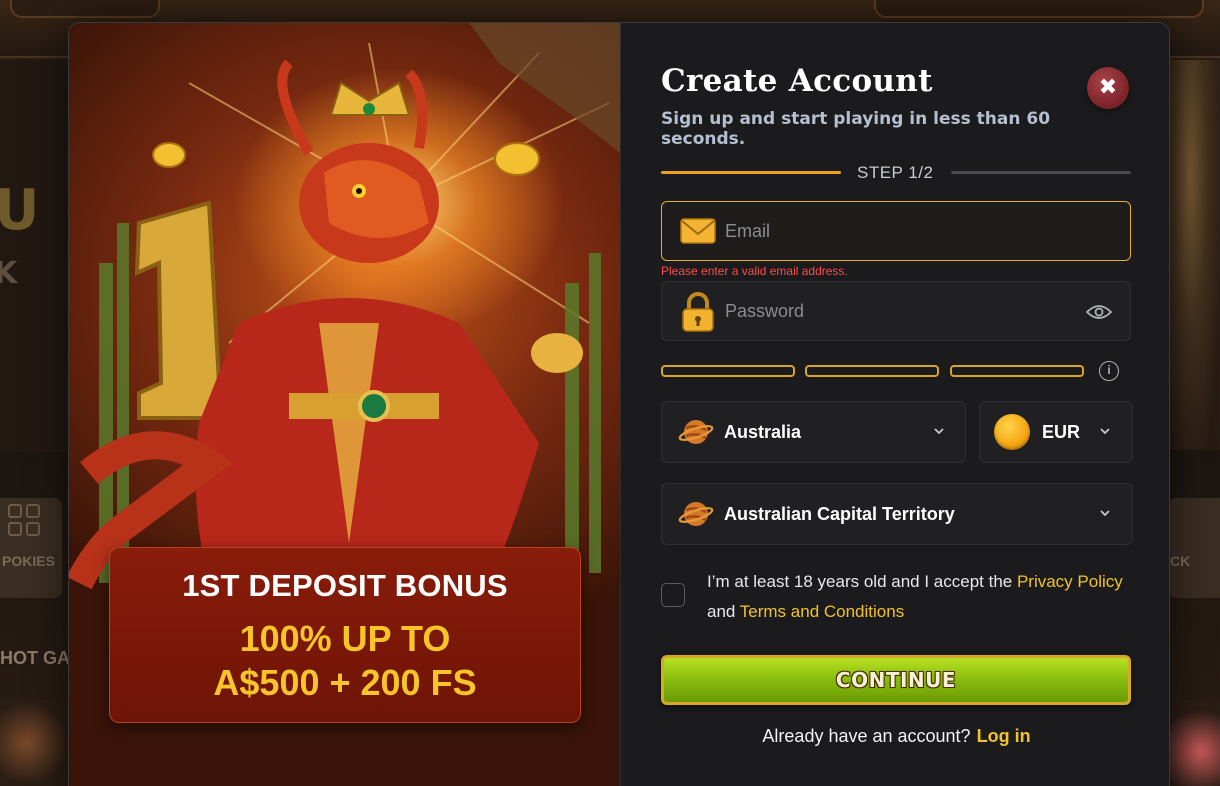  What do you see at coordinates (673, 595) in the screenshot?
I see `age-terms-checkbox` at bounding box center [673, 595].